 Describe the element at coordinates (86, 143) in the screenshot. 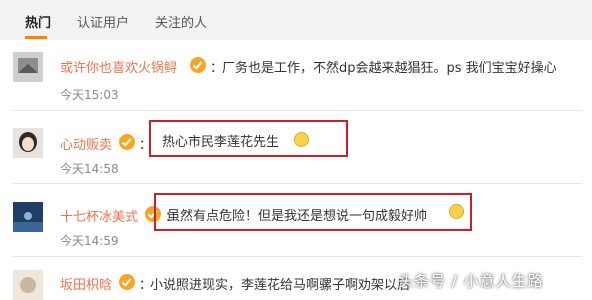

I see `comment-username: 心动贩卖` at that location.